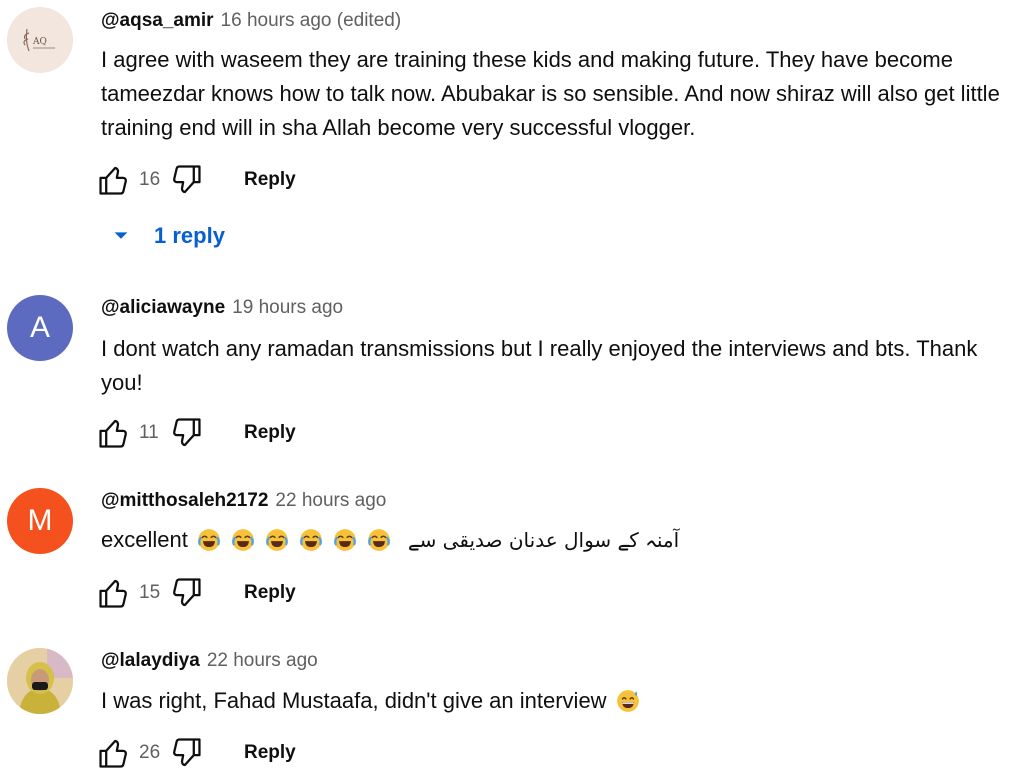 This screenshot has height=778, width=1024. Describe the element at coordinates (40, 328) in the screenshot. I see `avatar: A` at that location.